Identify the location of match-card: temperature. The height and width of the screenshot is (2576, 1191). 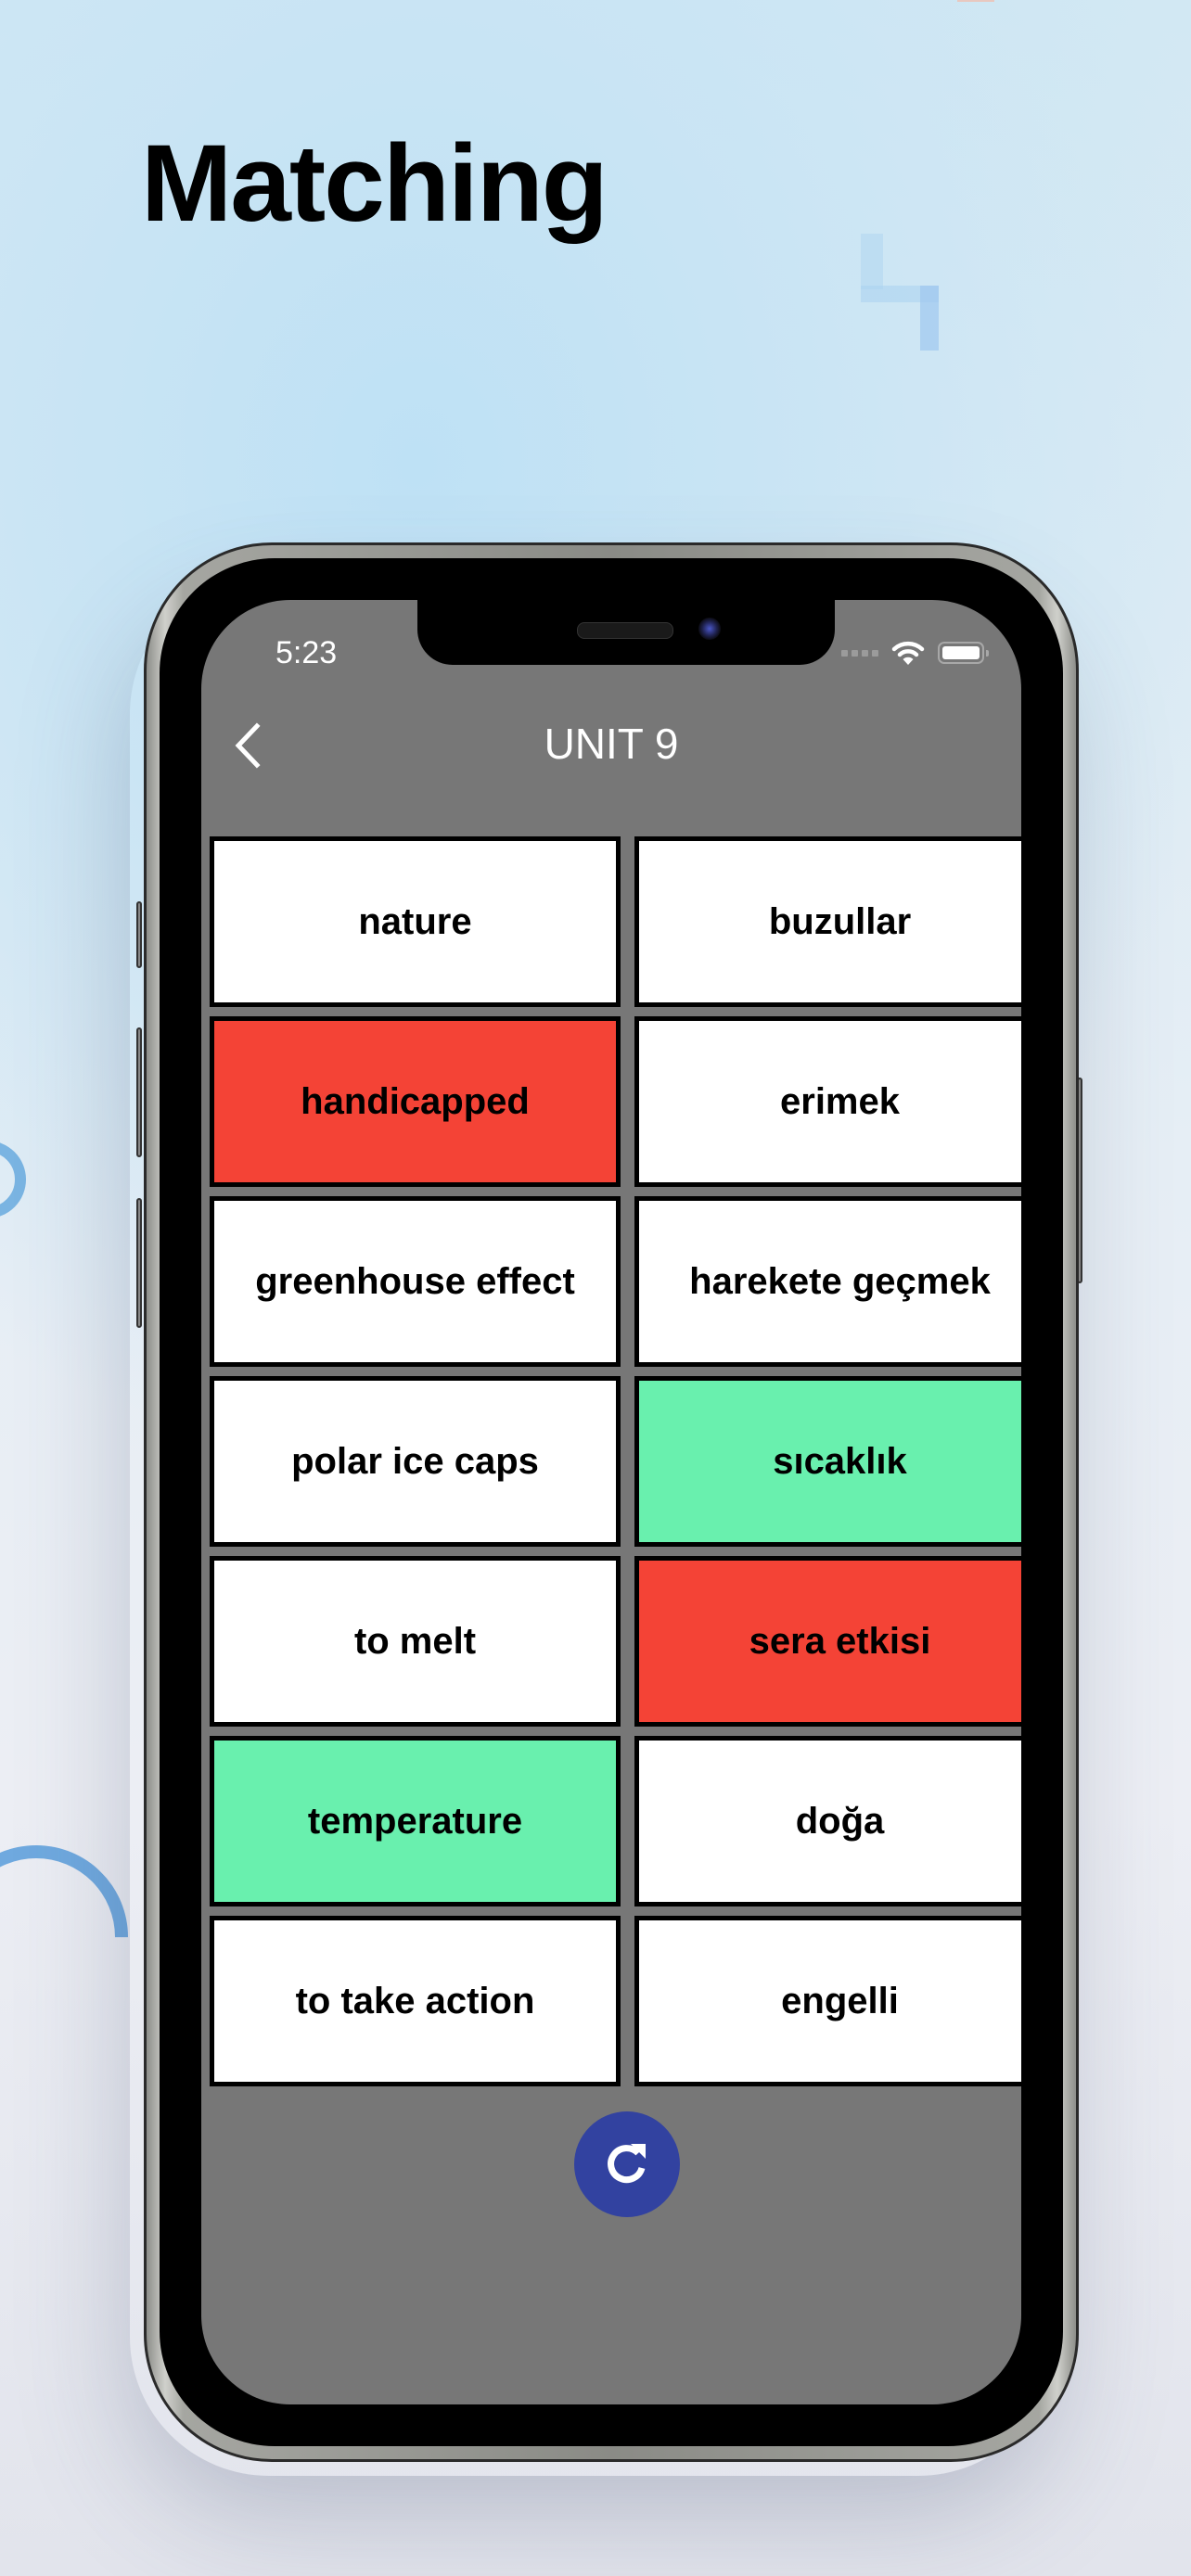
(415, 1821).